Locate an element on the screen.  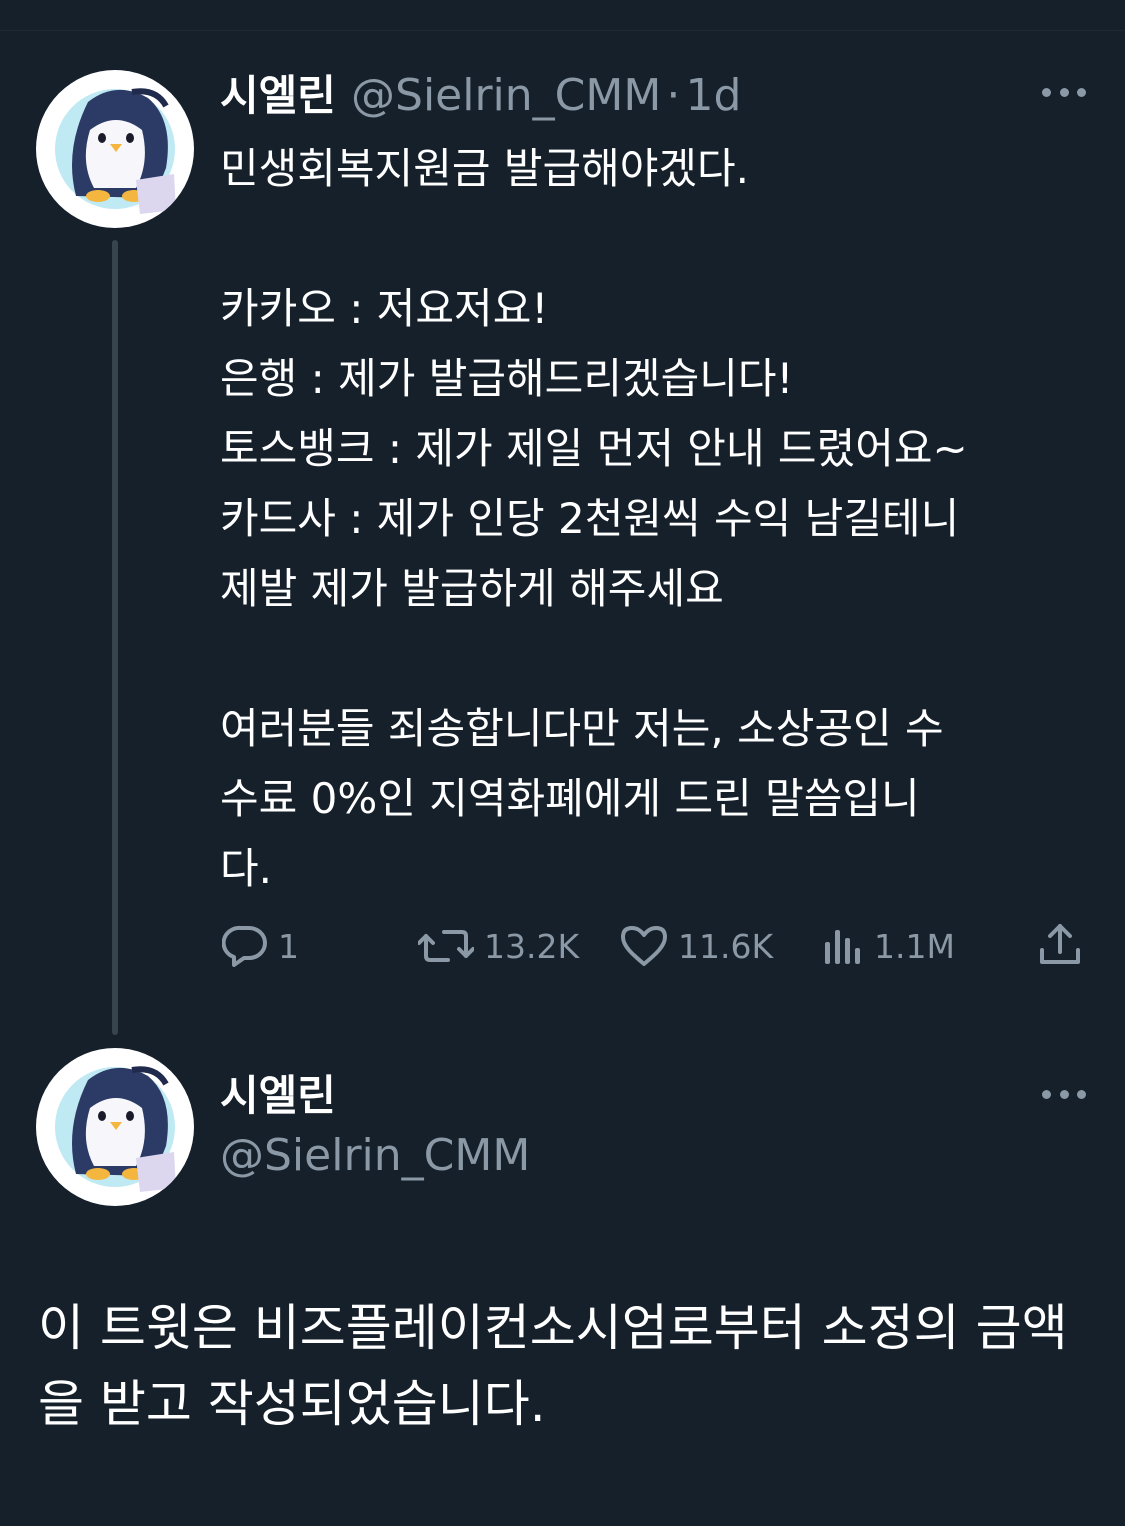
retweet-count: 13.2K is located at coordinates (532, 946).